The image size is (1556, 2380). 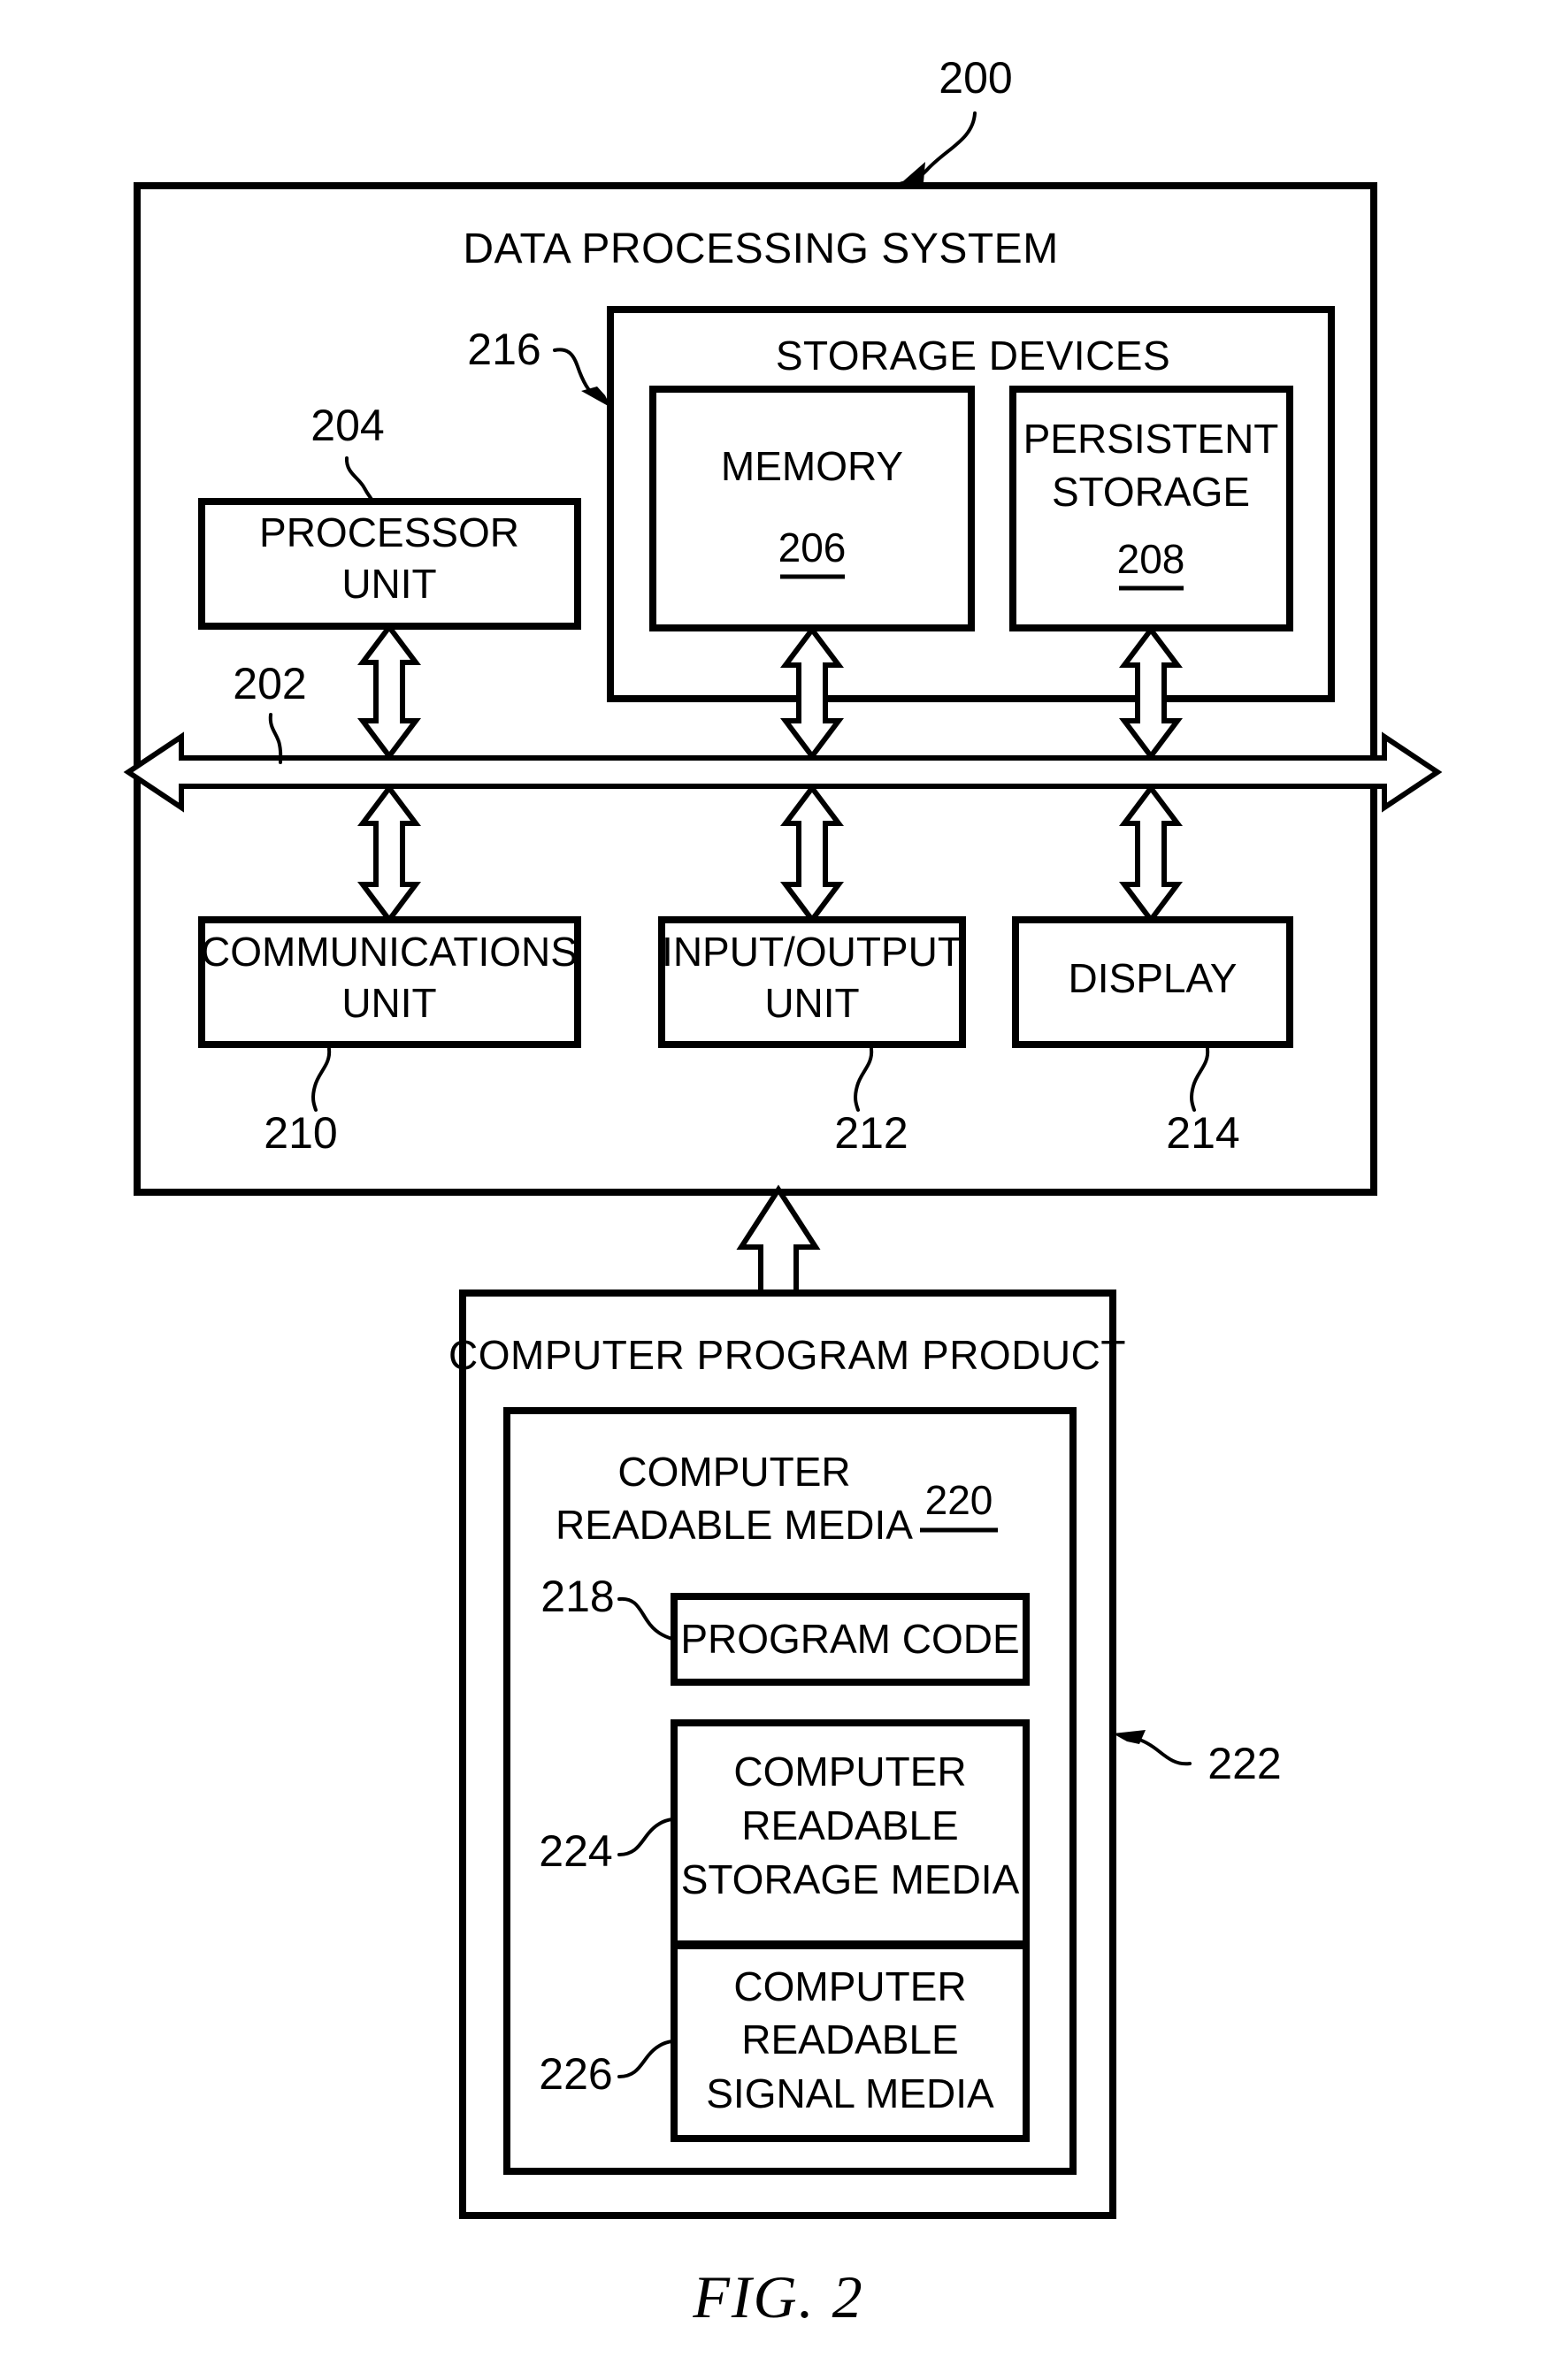 I want to click on computer-program-product-title: COMPUTER PROGRAM PRODUCT, so click(x=787, y=1355).